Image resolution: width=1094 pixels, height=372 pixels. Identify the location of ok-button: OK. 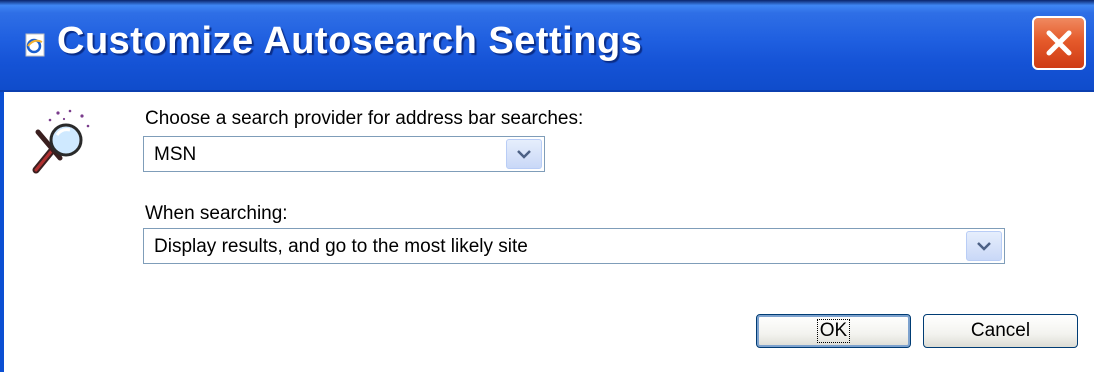
(833, 331).